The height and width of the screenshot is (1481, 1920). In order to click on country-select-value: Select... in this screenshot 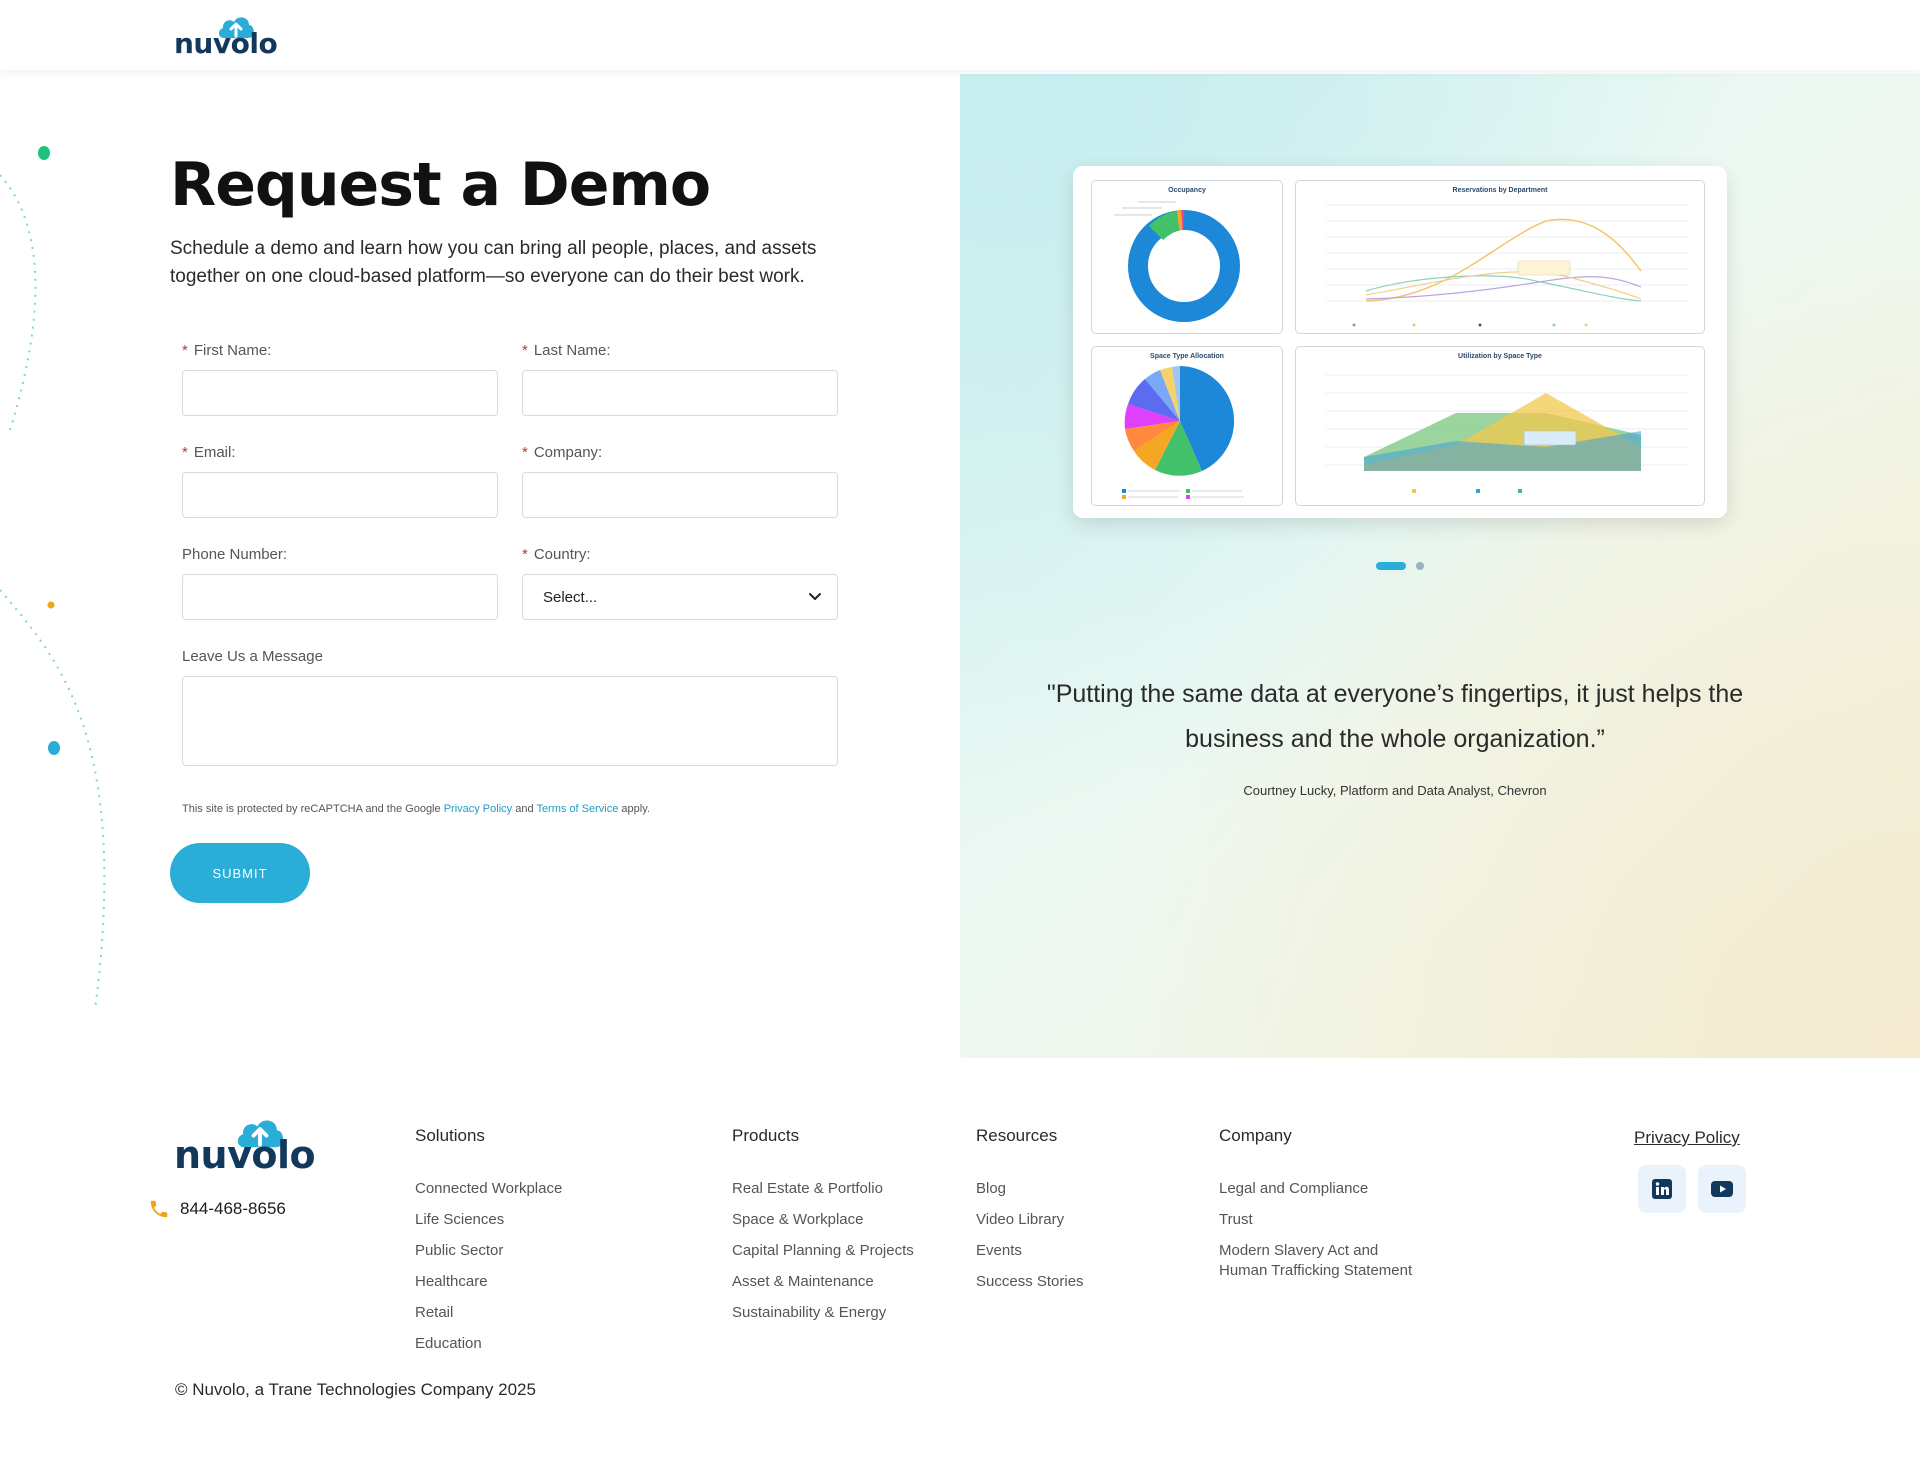, I will do `click(570, 597)`.